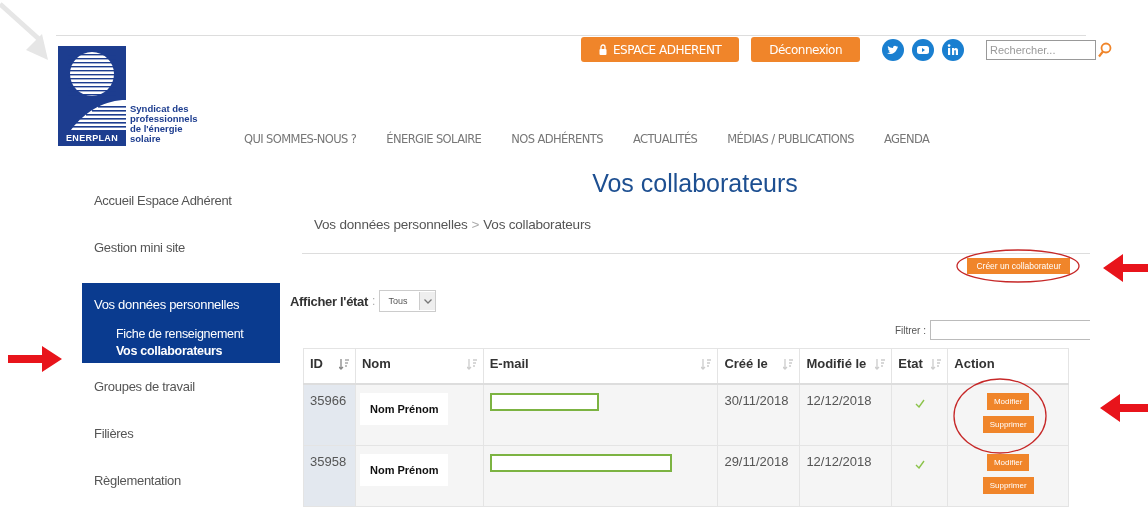  Describe the element at coordinates (192, 334) in the screenshot. I see `sidebar-subitem: Fiche de renseignement` at that location.